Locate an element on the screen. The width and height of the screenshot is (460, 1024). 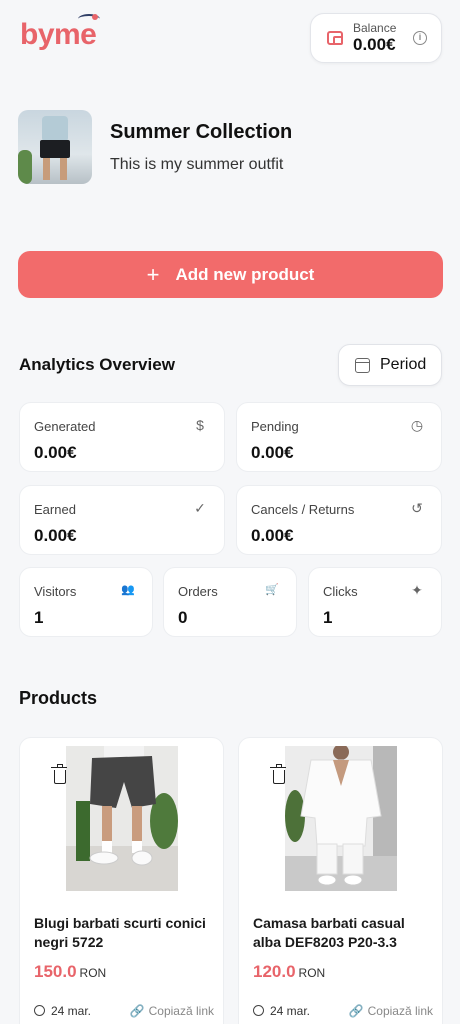
analytics-card-earned: Earned 0.00€ ✓ is located at coordinates (122, 520).